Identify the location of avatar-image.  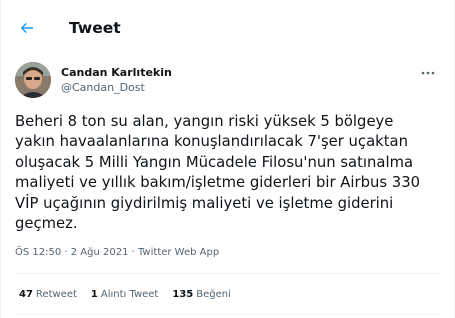
(33, 80).